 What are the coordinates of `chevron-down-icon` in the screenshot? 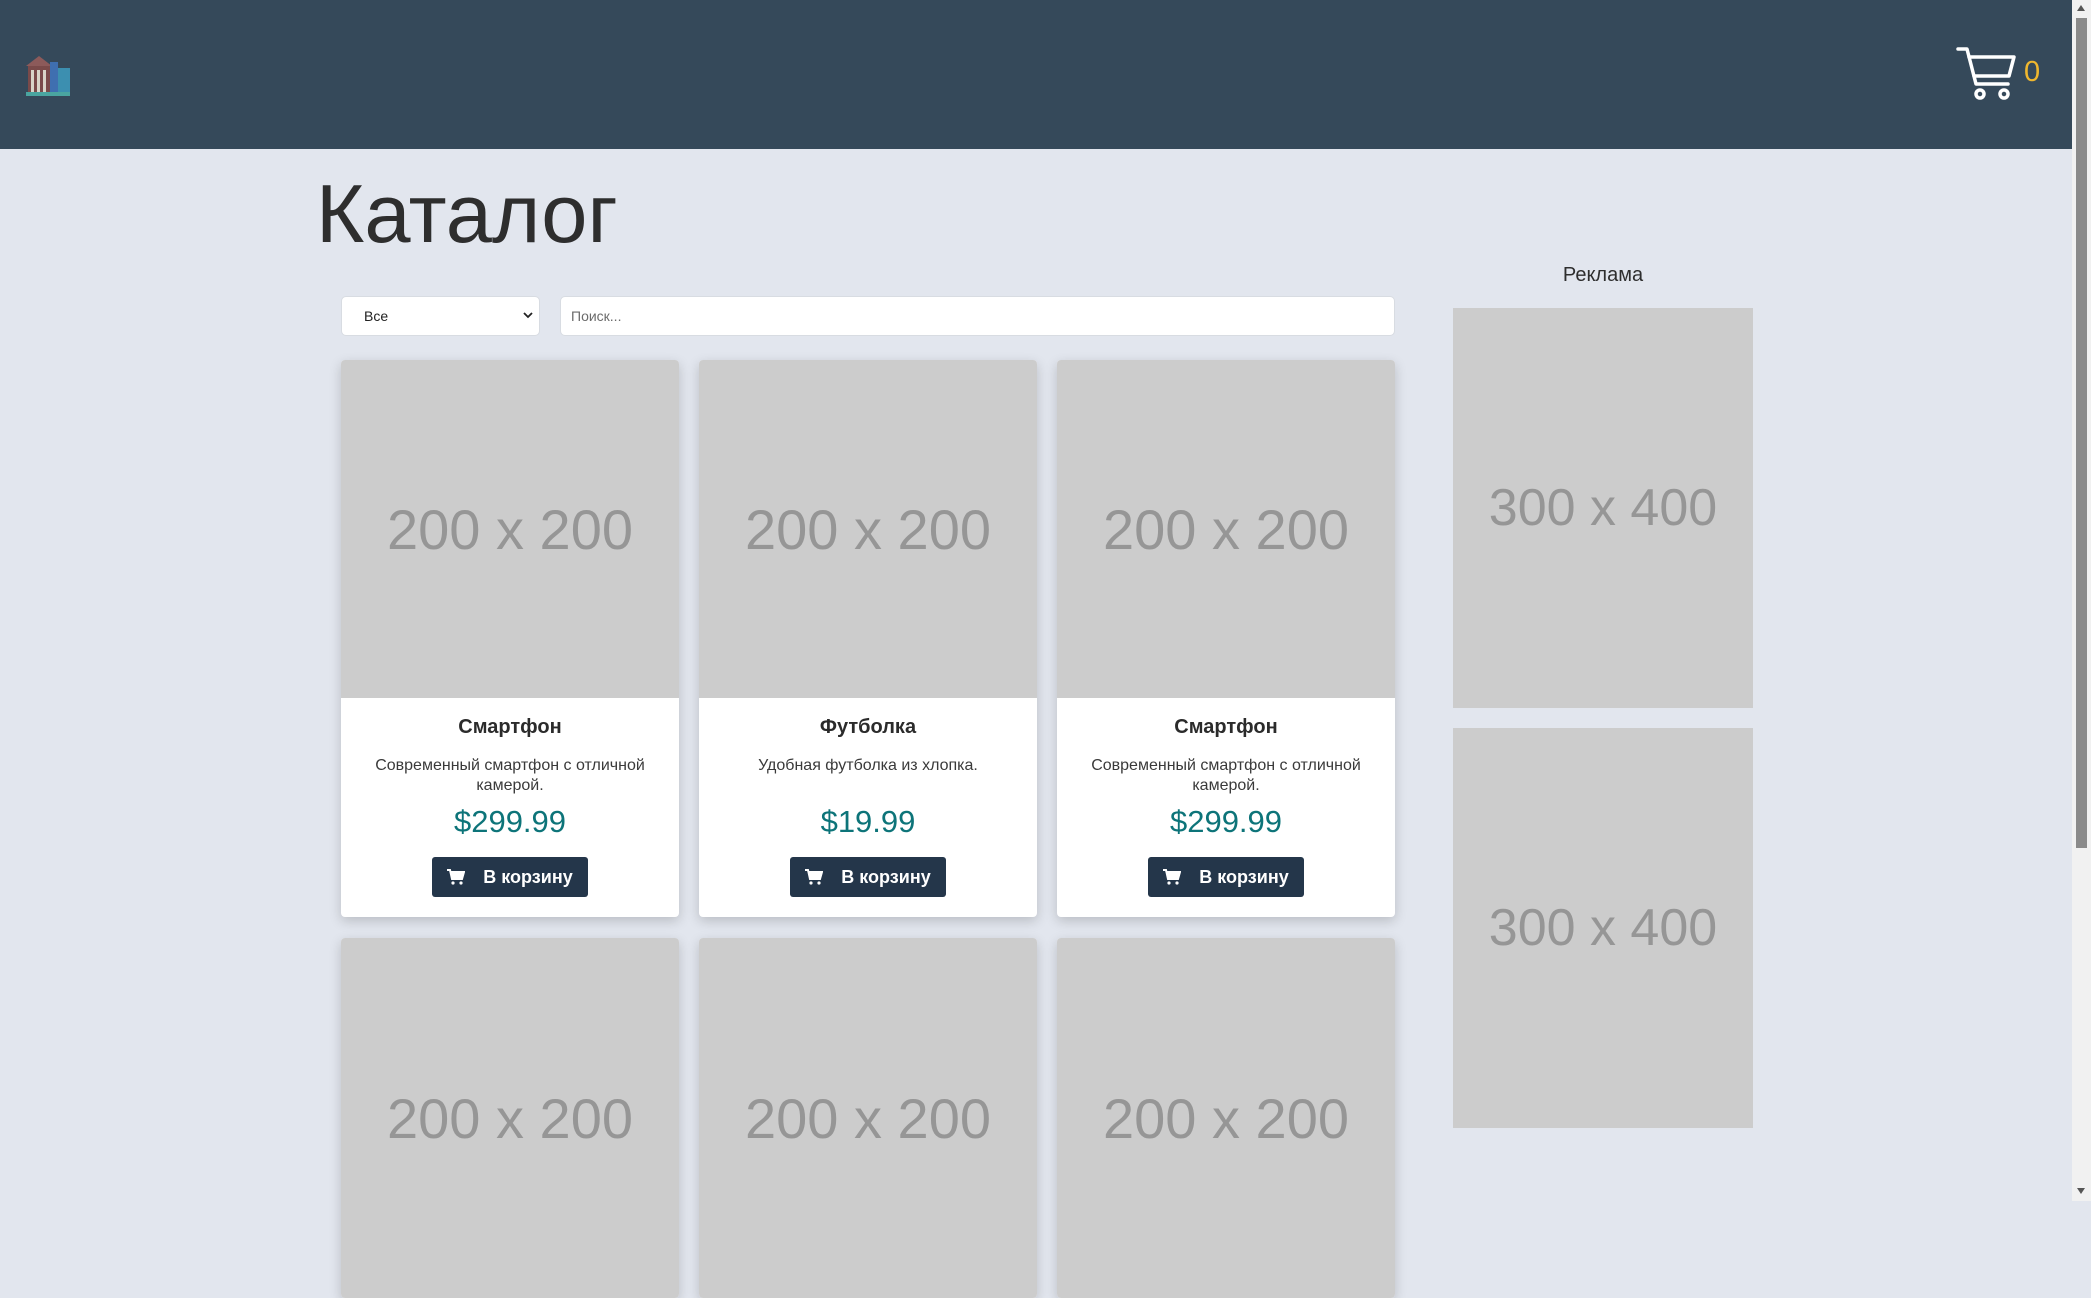 It's located at (528, 315).